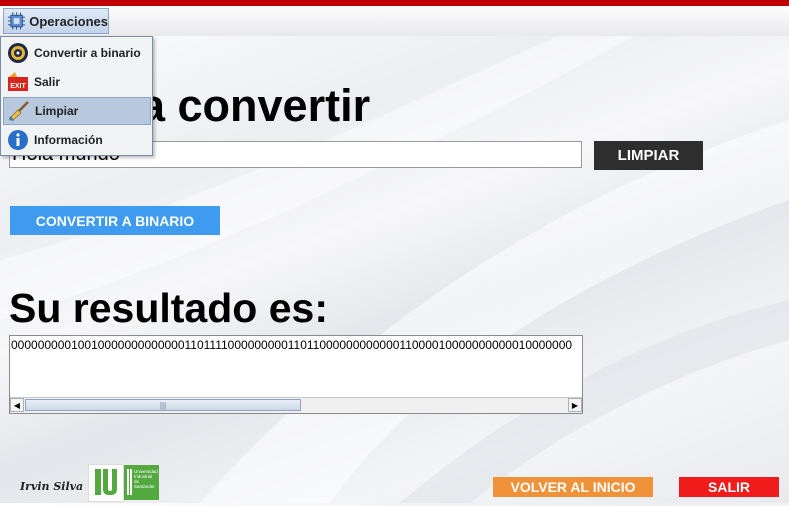 This screenshot has width=789, height=506. What do you see at coordinates (18, 140) in the screenshot?
I see `info-icon` at bounding box center [18, 140].